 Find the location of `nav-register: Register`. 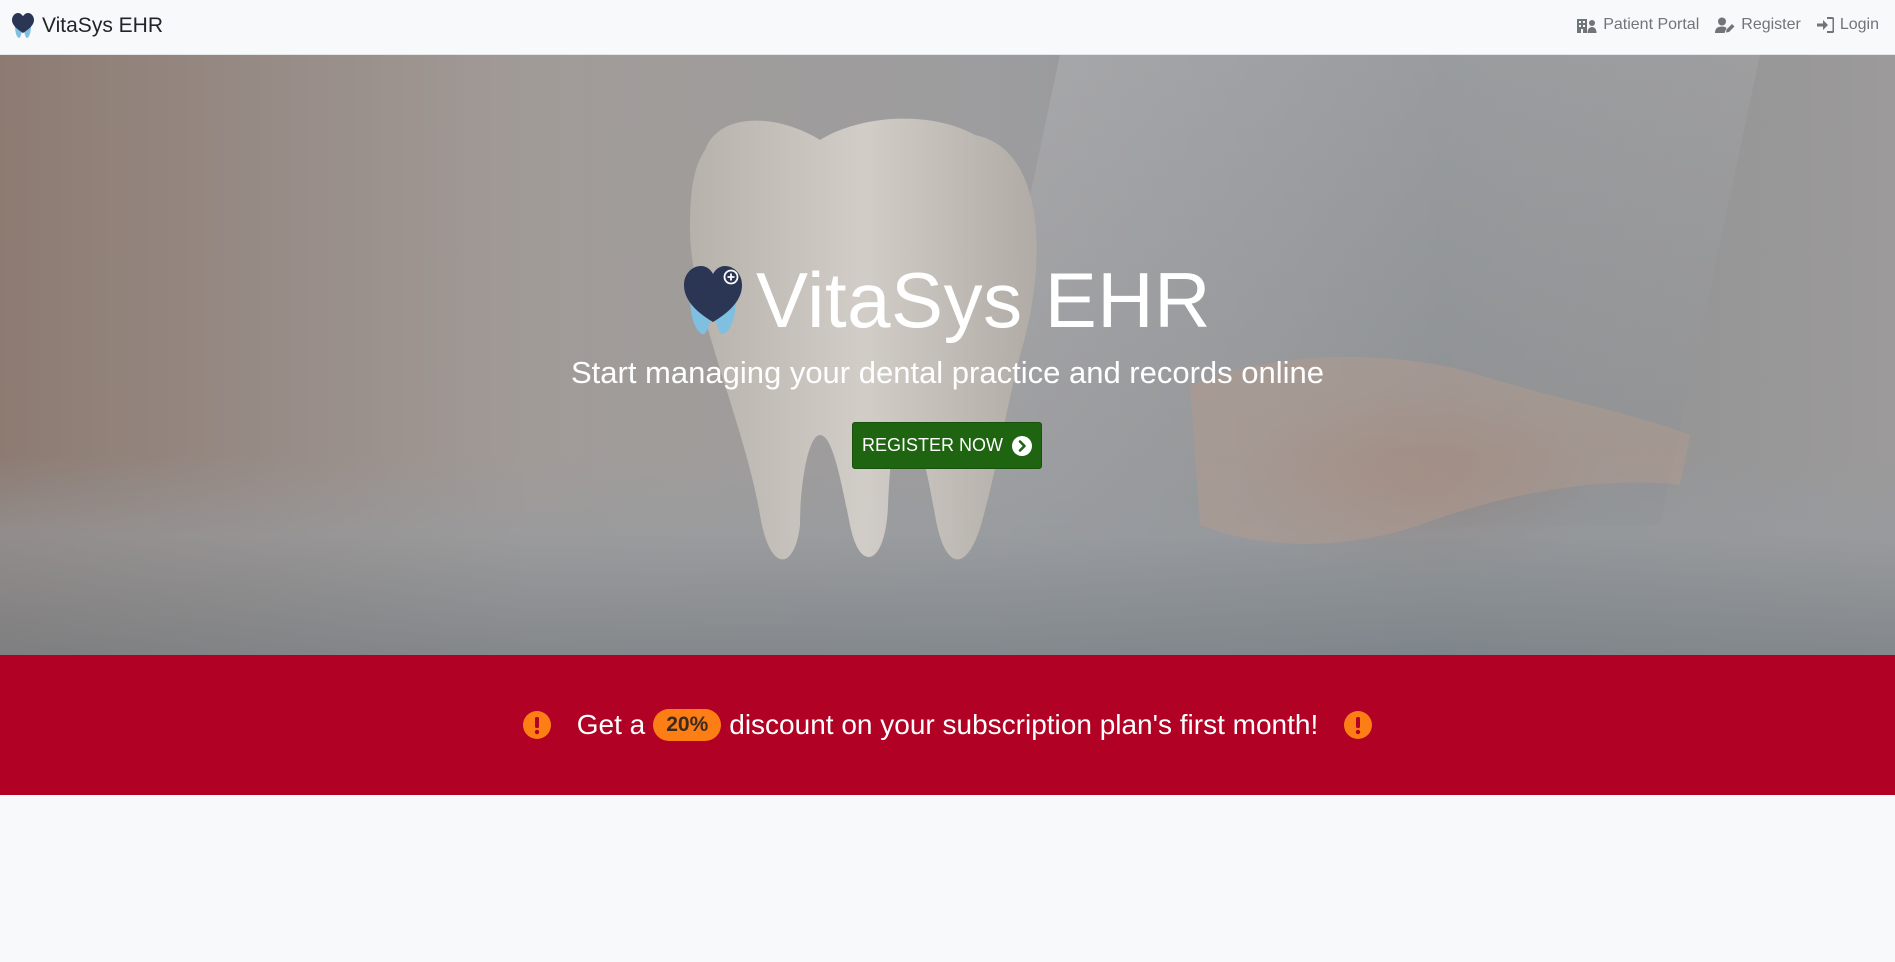

nav-register: Register is located at coordinates (1758, 25).